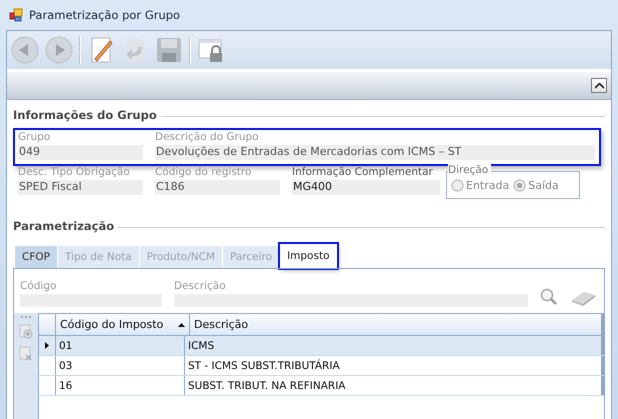 The width and height of the screenshot is (618, 419). Describe the element at coordinates (363, 173) in the screenshot. I see `field-label: Informação Complementar` at that location.